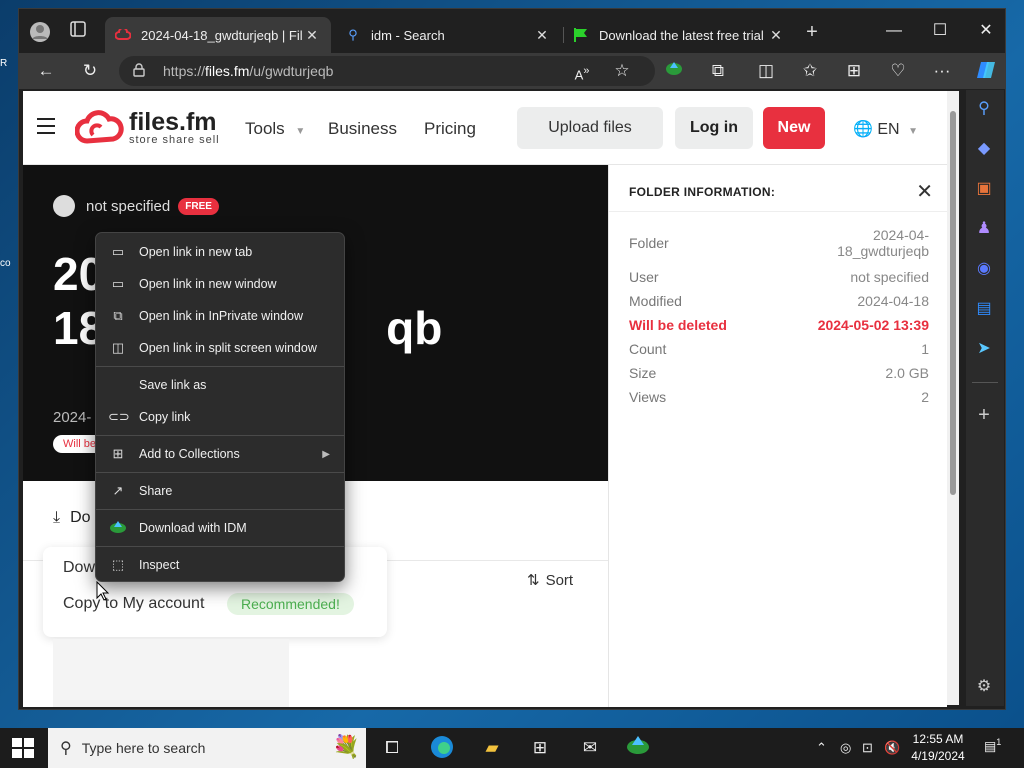 The height and width of the screenshot is (768, 1024). Describe the element at coordinates (898, 71) in the screenshot. I see `browser-essentials-icon: ♡` at that location.